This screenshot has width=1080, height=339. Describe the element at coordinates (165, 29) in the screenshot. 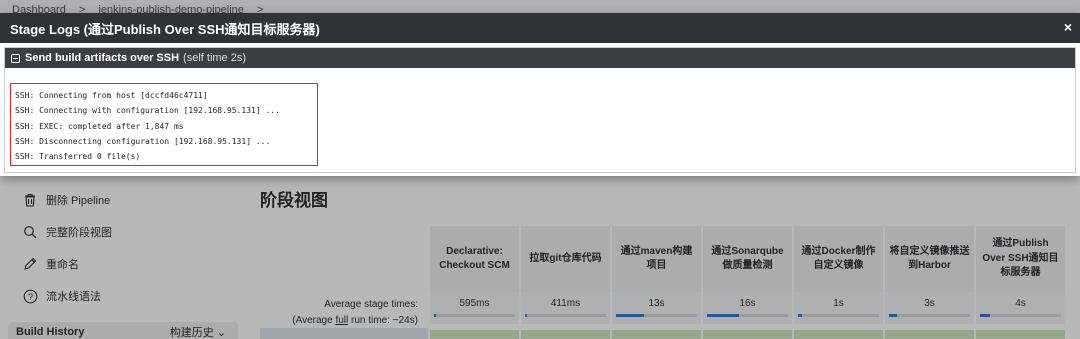

I see `modal-title: Stage Logs (通过Publish Over SSH通知目标服务器)` at that location.